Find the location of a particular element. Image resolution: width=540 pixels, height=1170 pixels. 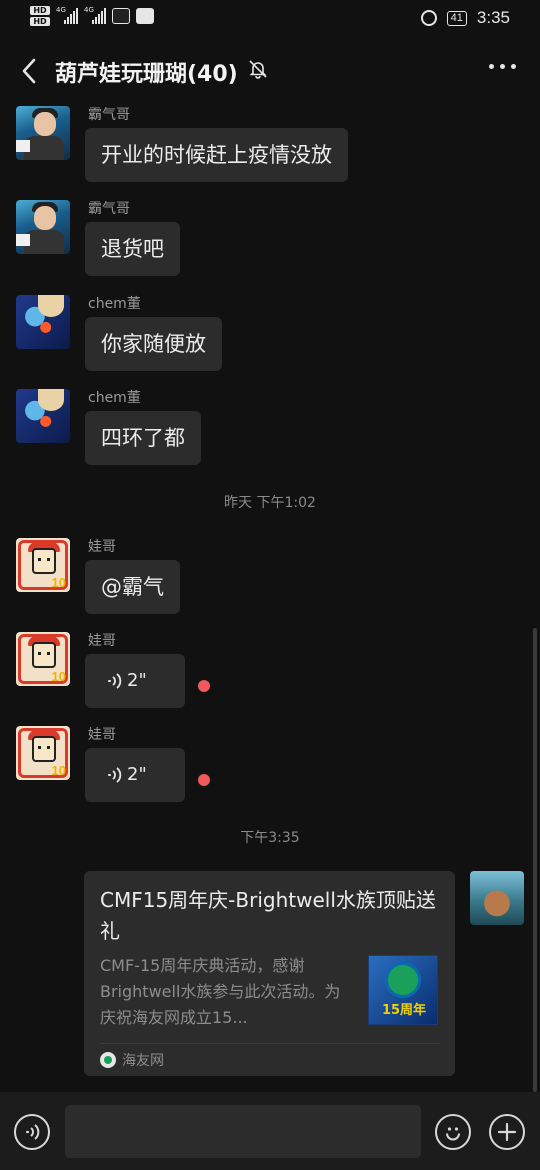

voice-input-button is located at coordinates (32, 1132).